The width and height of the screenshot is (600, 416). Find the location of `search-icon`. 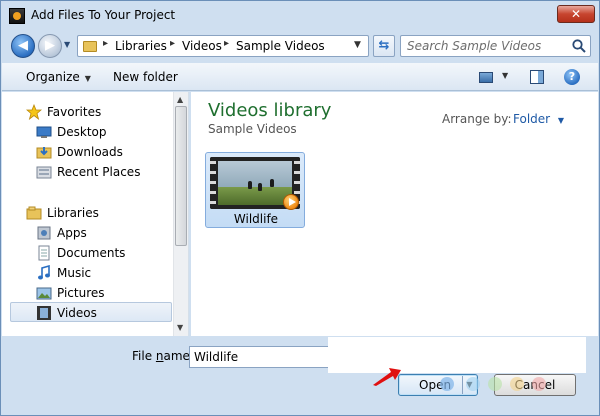

search-icon is located at coordinates (579, 46).